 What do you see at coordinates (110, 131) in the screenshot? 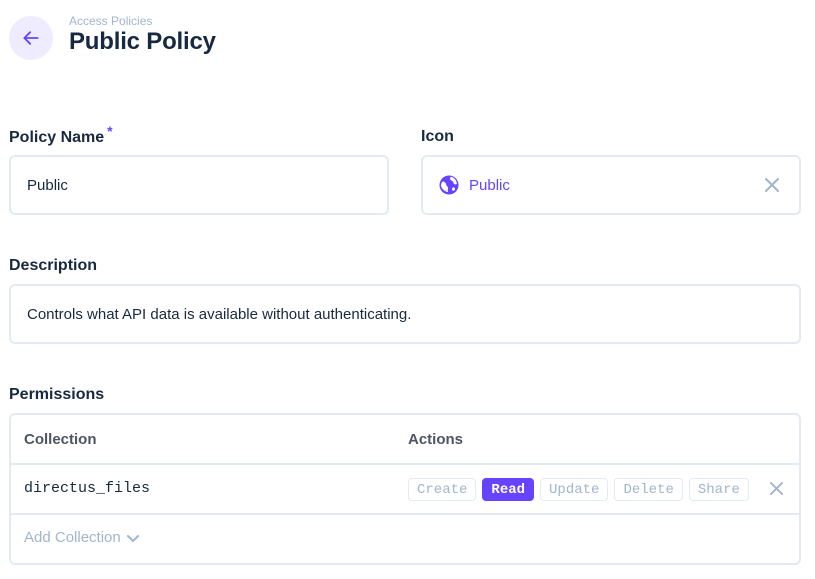
I see `required-mark: *` at bounding box center [110, 131].